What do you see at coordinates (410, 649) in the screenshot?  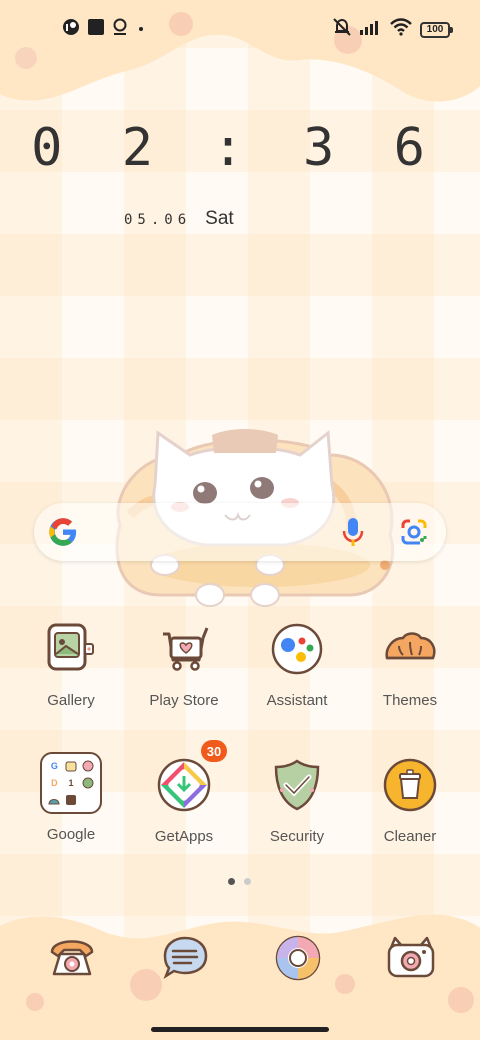 I see `themes-icon` at bounding box center [410, 649].